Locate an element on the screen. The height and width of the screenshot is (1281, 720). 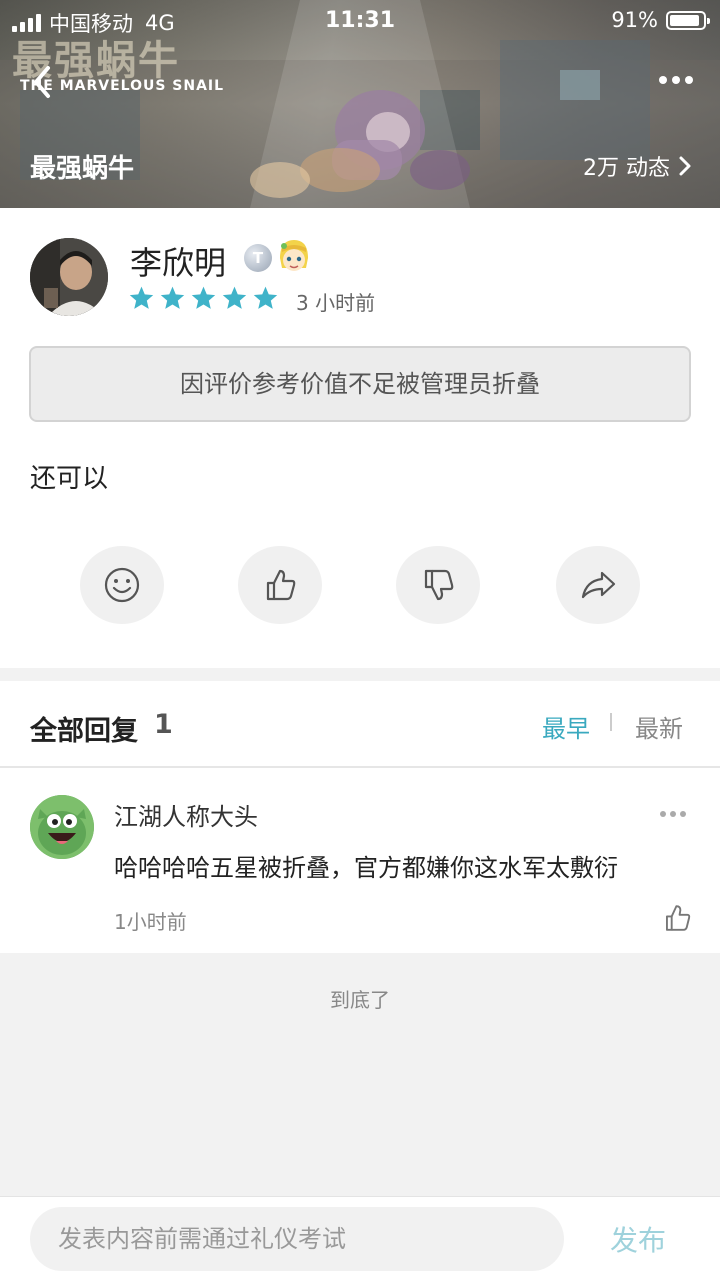
dislike-button is located at coordinates (438, 585).